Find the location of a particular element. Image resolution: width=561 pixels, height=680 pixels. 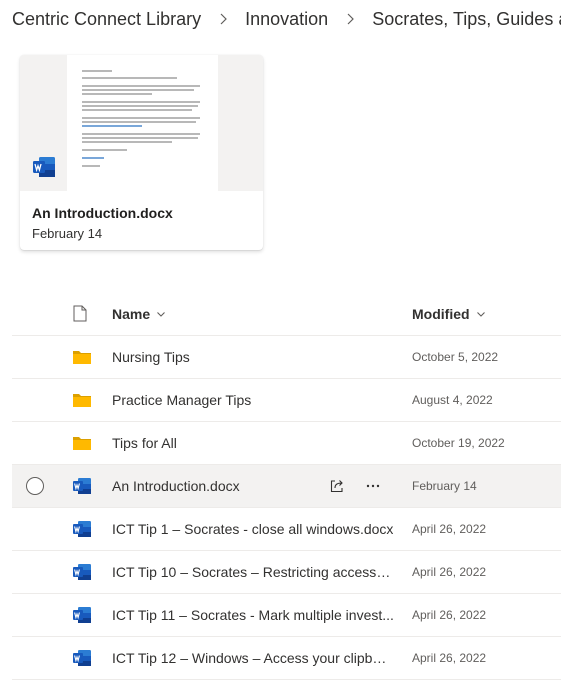

row-select-checkbox is located at coordinates (35, 486).